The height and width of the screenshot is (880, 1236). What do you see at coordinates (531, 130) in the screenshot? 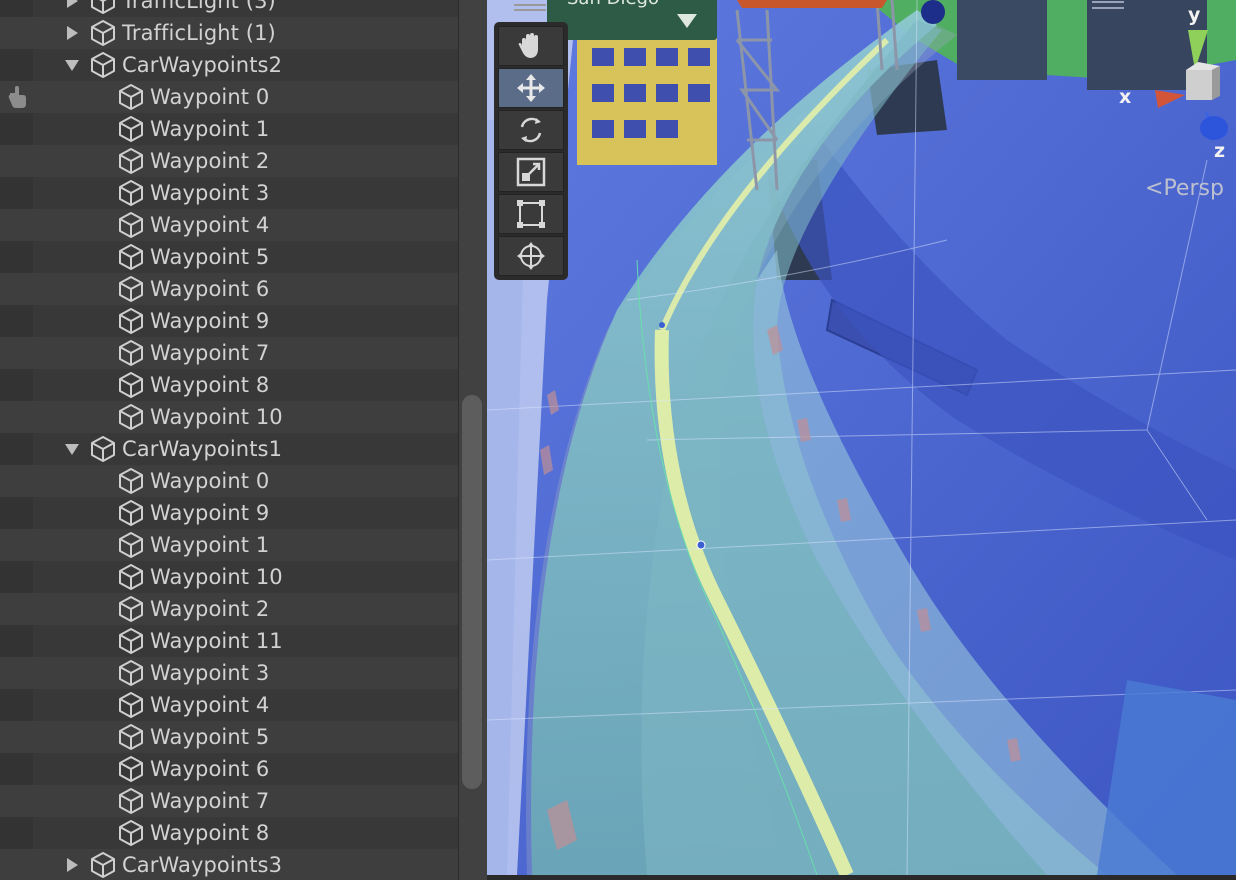
I see `rotate-tool-button` at bounding box center [531, 130].